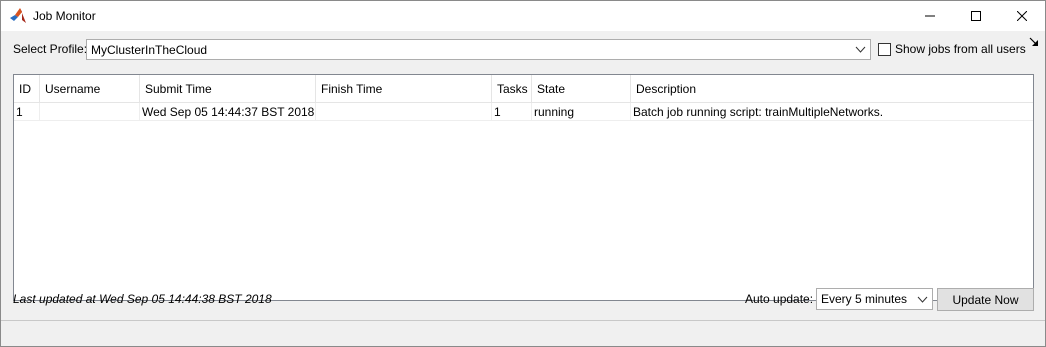 The image size is (1046, 347). Describe the element at coordinates (832, 88) in the screenshot. I see `column-header-description: Description` at that location.